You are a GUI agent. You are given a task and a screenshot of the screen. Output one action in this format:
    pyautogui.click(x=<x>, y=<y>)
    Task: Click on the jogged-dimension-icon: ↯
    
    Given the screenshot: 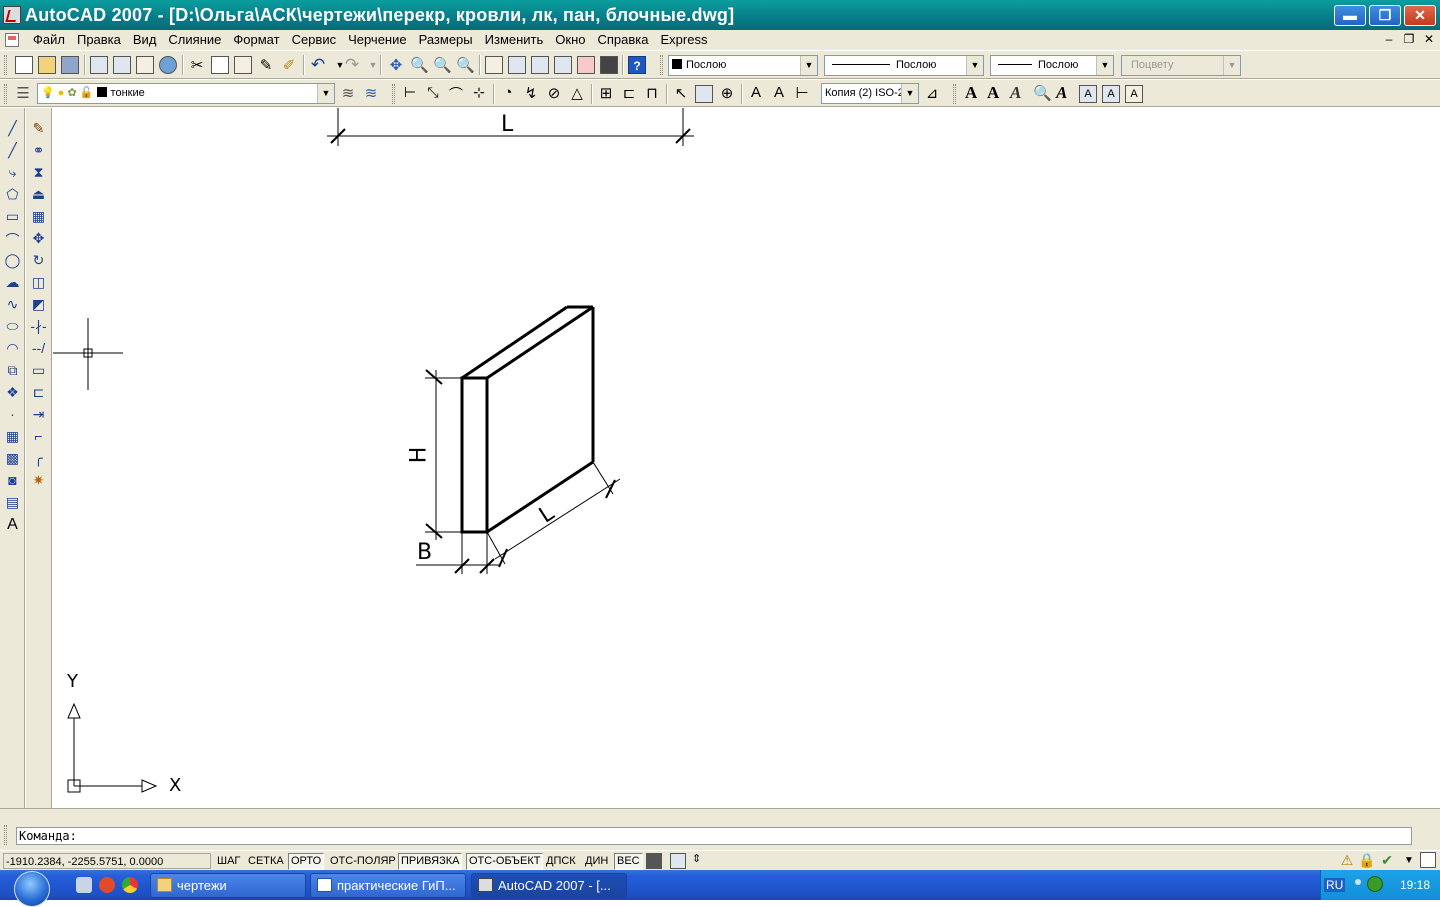 What is the action you would take?
    pyautogui.click(x=531, y=93)
    